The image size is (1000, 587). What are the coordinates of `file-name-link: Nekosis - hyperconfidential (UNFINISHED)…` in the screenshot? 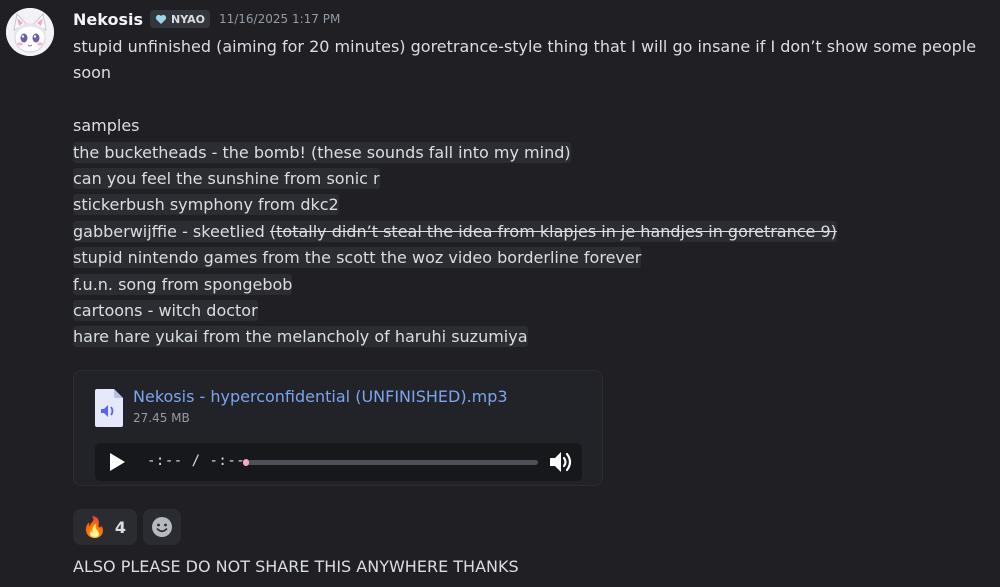 It's located at (320, 396).